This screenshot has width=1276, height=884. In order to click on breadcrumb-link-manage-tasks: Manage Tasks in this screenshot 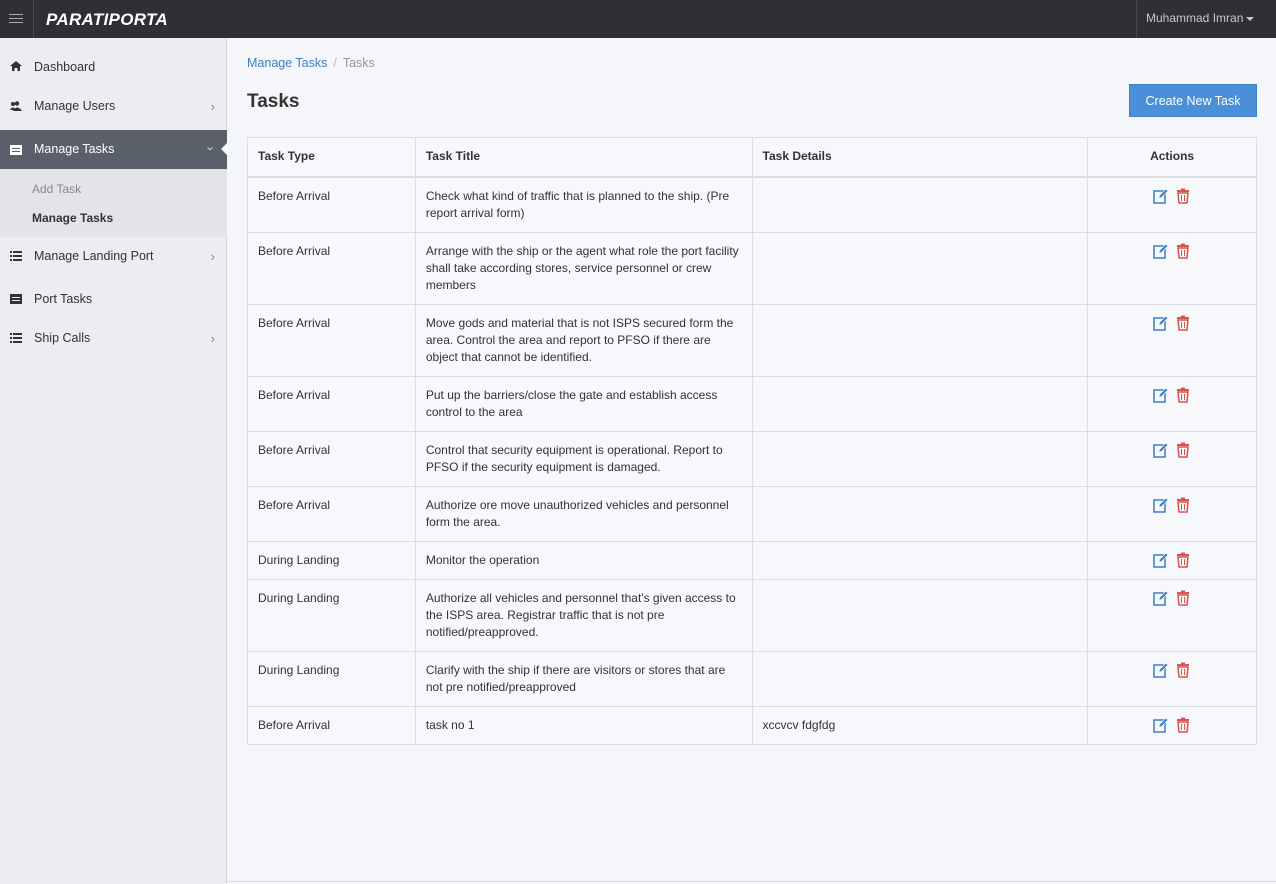, I will do `click(287, 63)`.